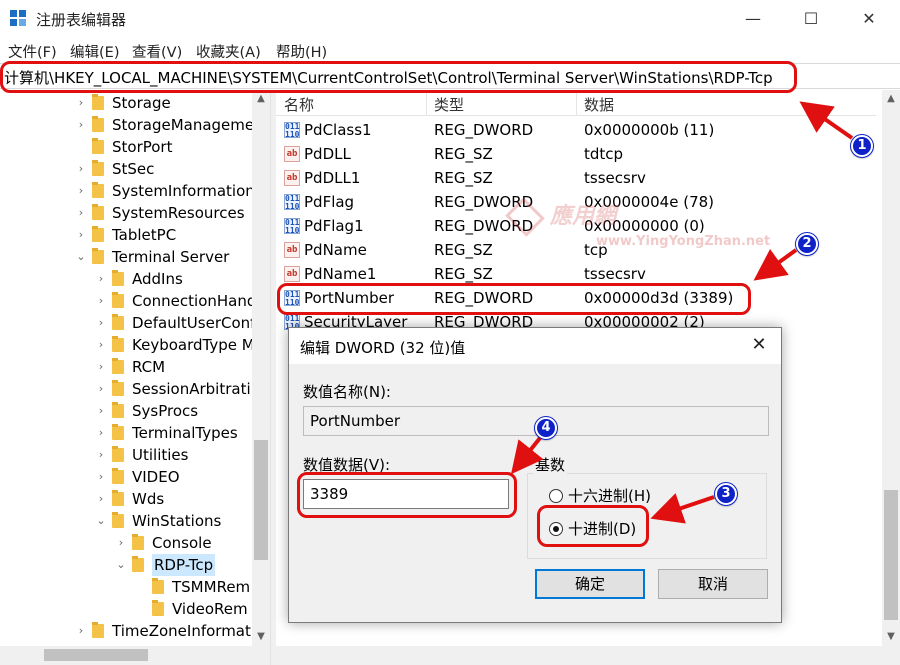 This screenshot has width=900, height=665. I want to click on step-badge-4: 4, so click(546, 428).